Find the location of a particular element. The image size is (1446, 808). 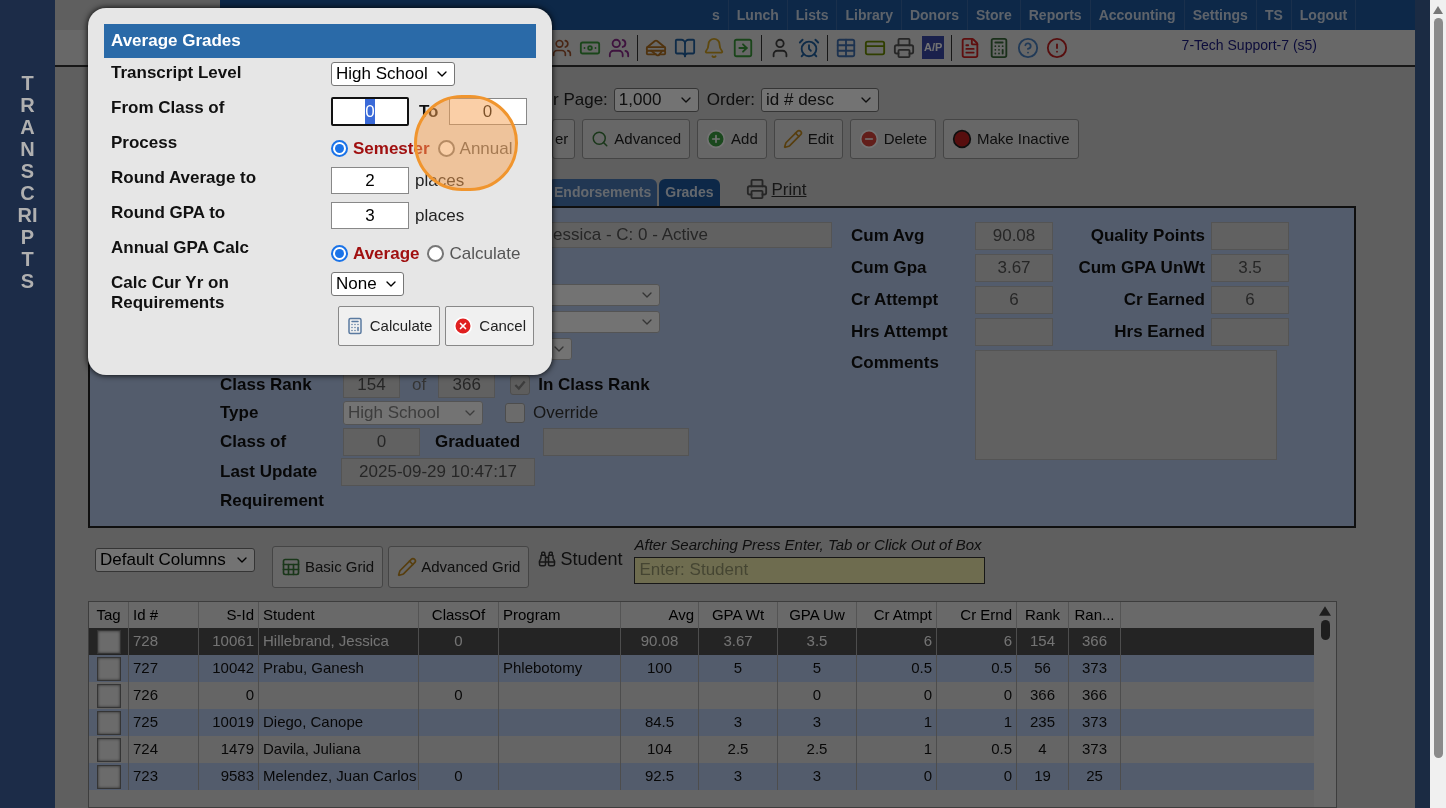

table-cell-text: 725 is located at coordinates (146, 722).